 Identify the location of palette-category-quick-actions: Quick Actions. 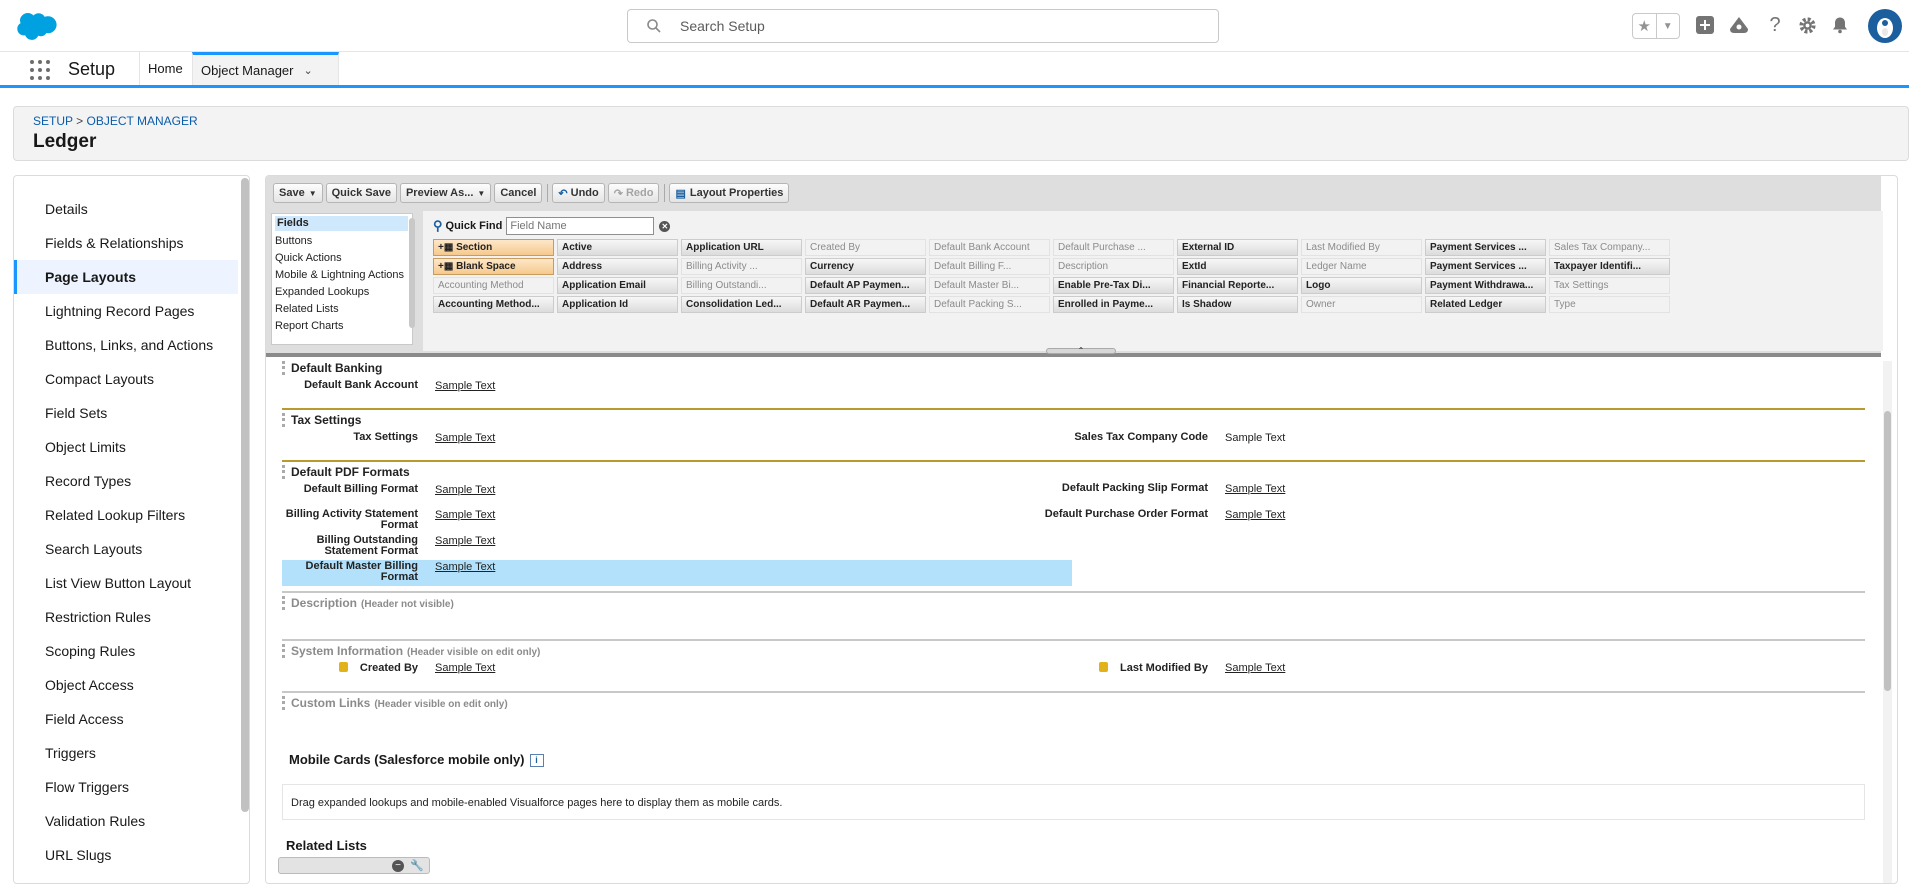
(342, 258).